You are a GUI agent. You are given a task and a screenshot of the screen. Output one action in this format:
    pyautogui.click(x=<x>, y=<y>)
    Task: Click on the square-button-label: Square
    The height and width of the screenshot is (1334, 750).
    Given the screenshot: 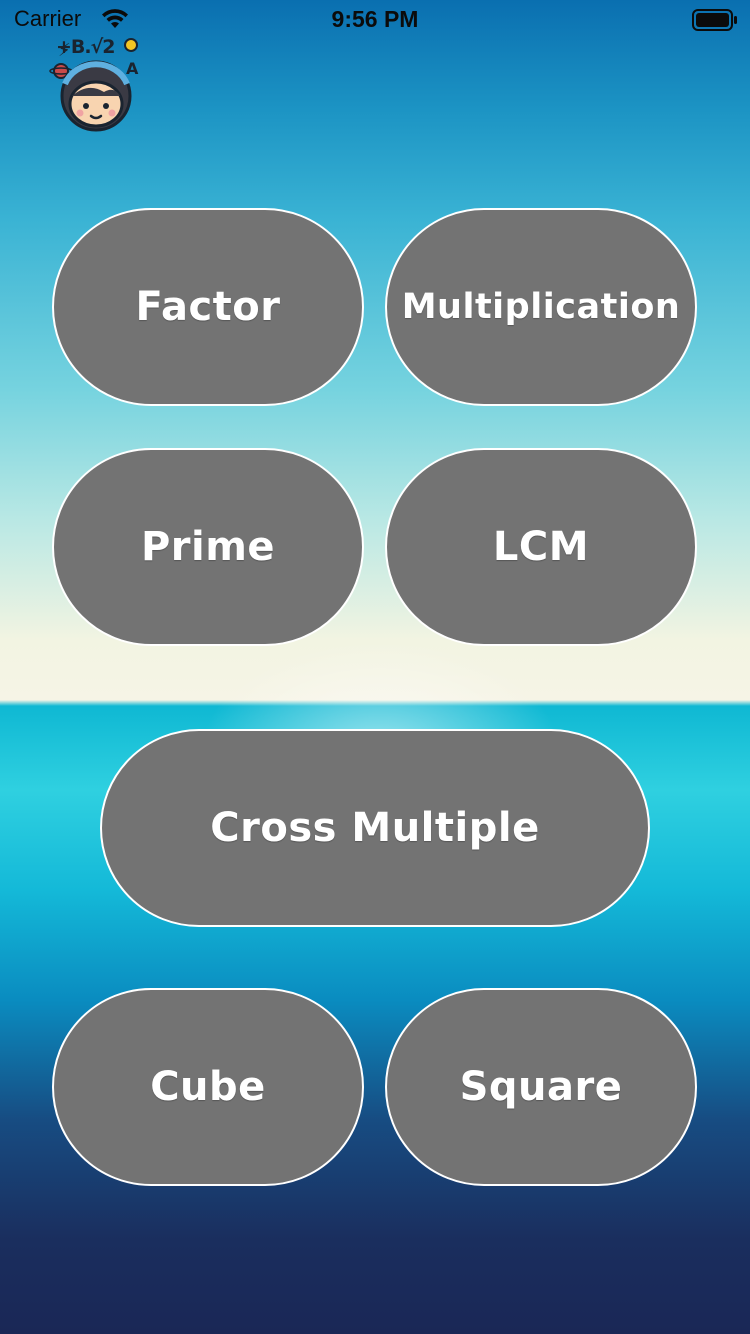 What is the action you would take?
    pyautogui.click(x=541, y=1087)
    